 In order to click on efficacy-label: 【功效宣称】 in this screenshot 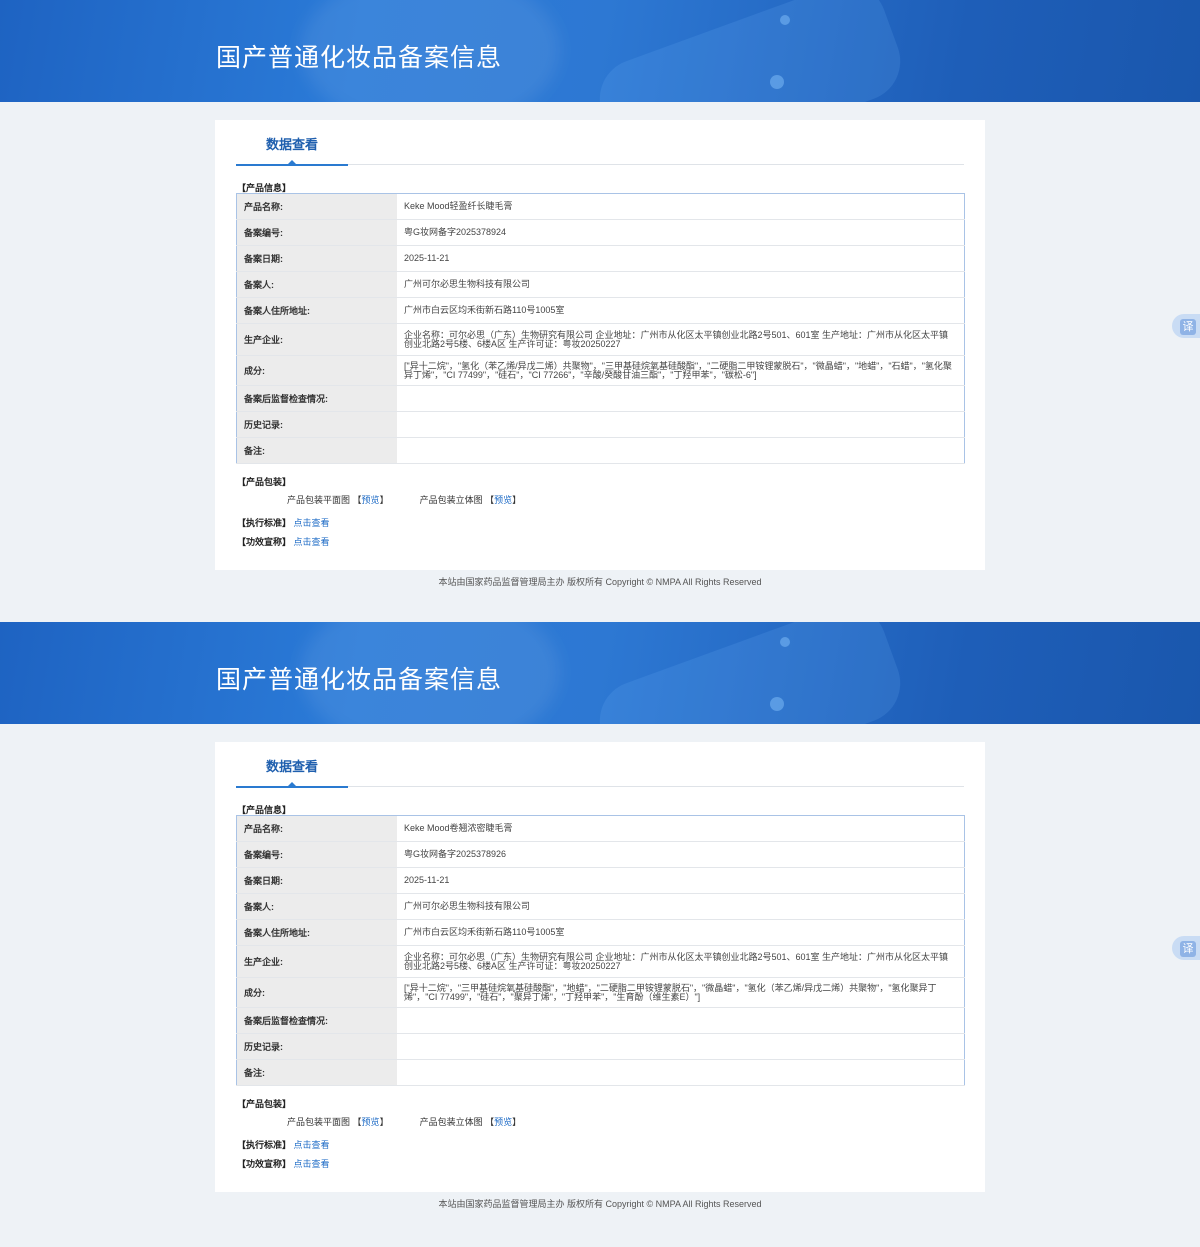, I will do `click(264, 542)`.